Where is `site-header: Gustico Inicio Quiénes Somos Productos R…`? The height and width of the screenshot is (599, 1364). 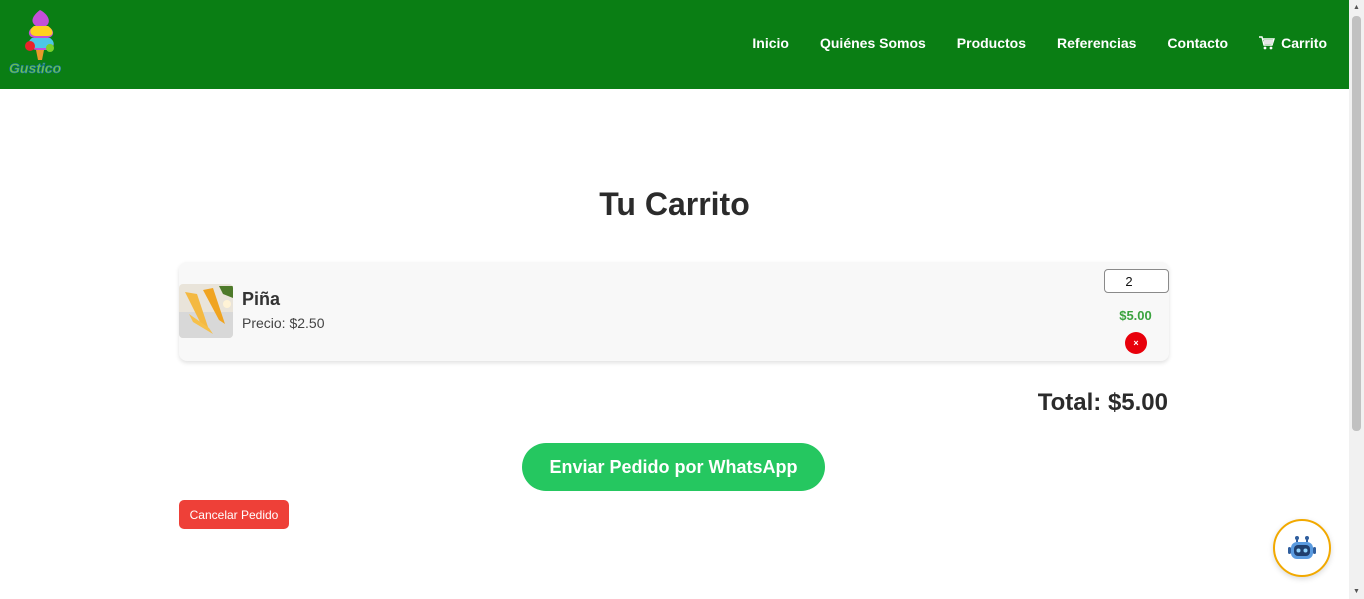
site-header: Gustico Inicio Quiénes Somos Productos R… is located at coordinates (674, 44).